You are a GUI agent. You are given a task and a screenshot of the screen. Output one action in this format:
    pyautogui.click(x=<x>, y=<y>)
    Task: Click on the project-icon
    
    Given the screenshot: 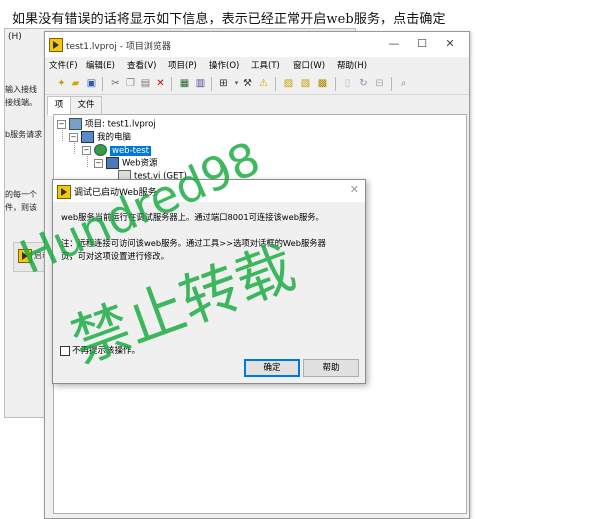 What is the action you would take?
    pyautogui.click(x=75, y=124)
    